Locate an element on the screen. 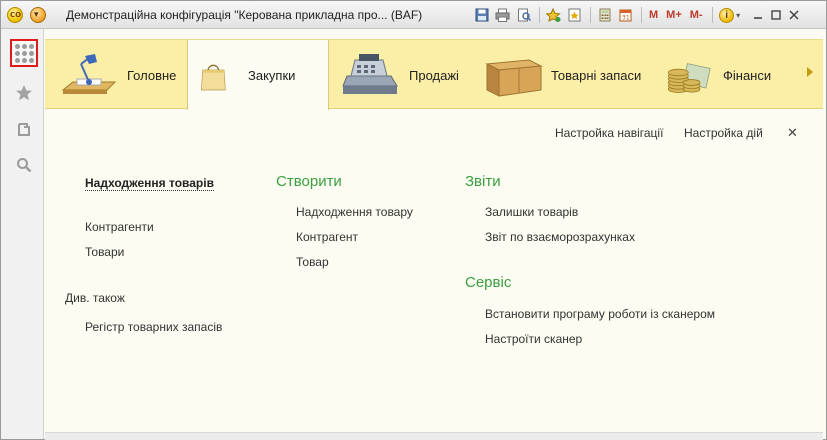 The height and width of the screenshot is (440, 827). save-icon is located at coordinates (481, 15).